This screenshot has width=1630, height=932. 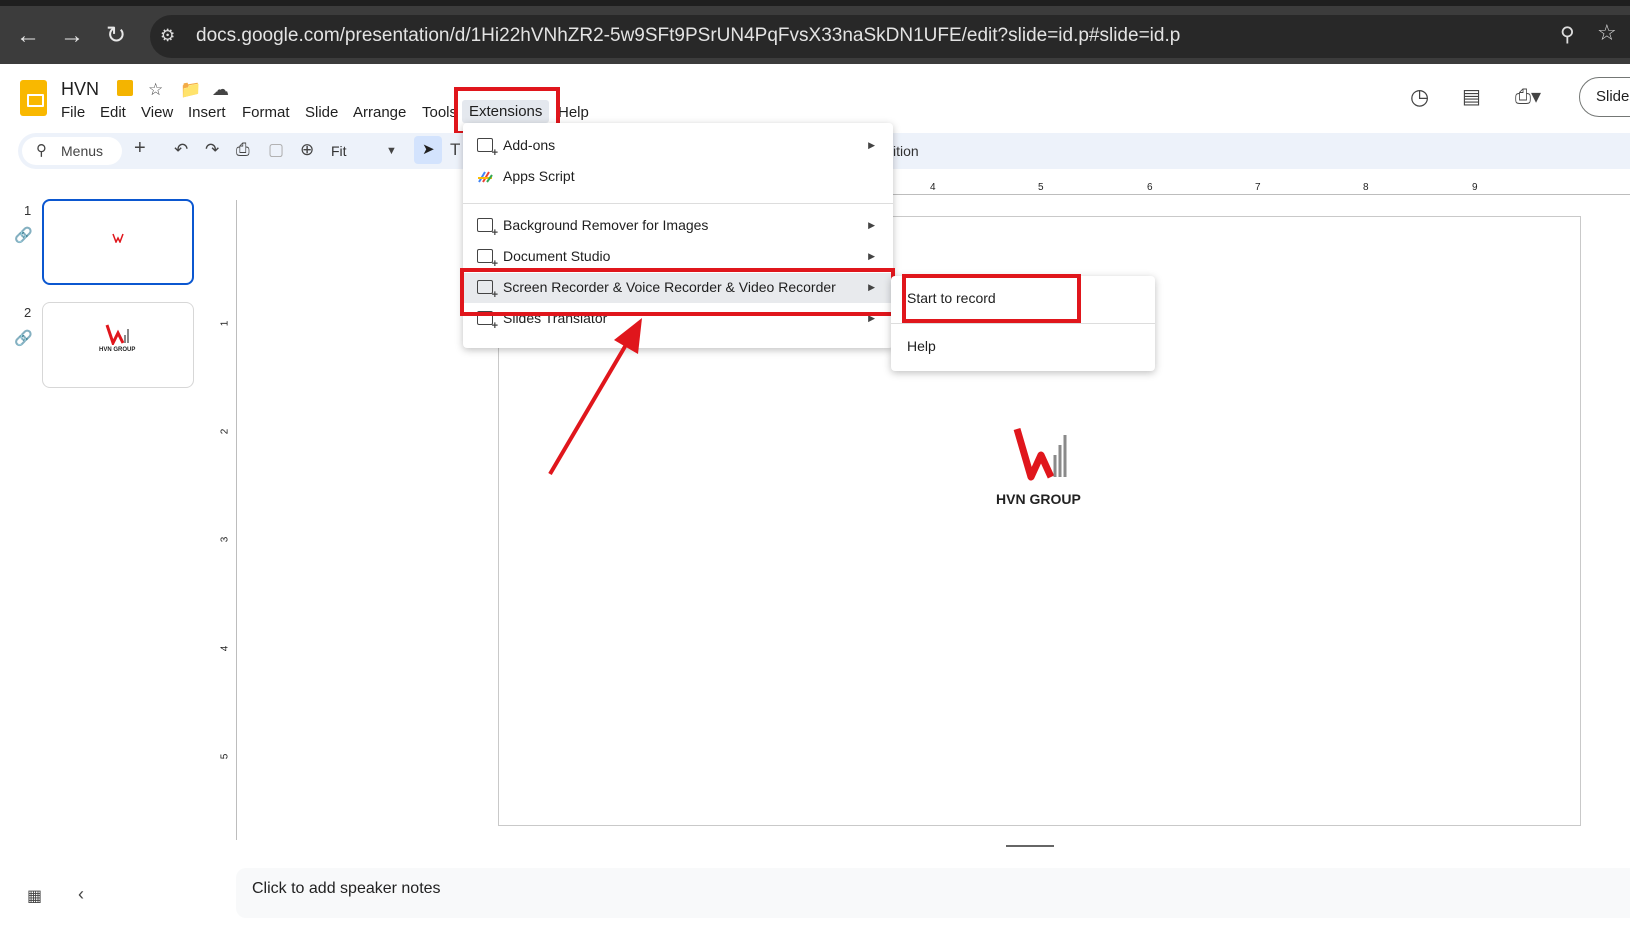 What do you see at coordinates (181, 150) in the screenshot?
I see `undo-icon: ↶` at bounding box center [181, 150].